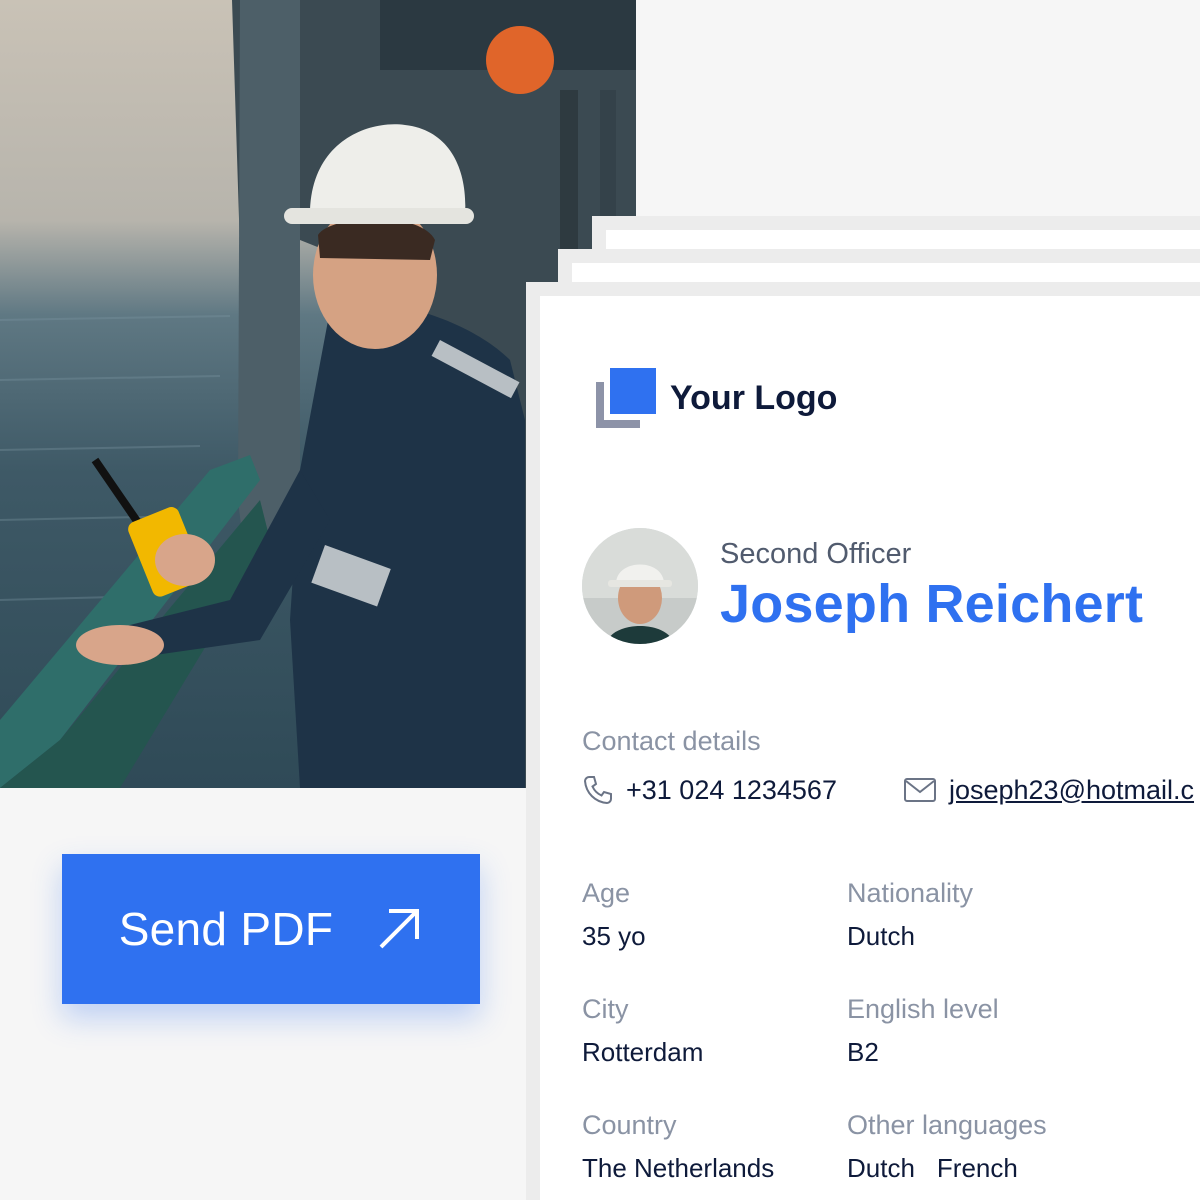 Image resolution: width=1200 pixels, height=1200 pixels. Describe the element at coordinates (399, 929) in the screenshot. I see `arrow-up-right-icon` at that location.